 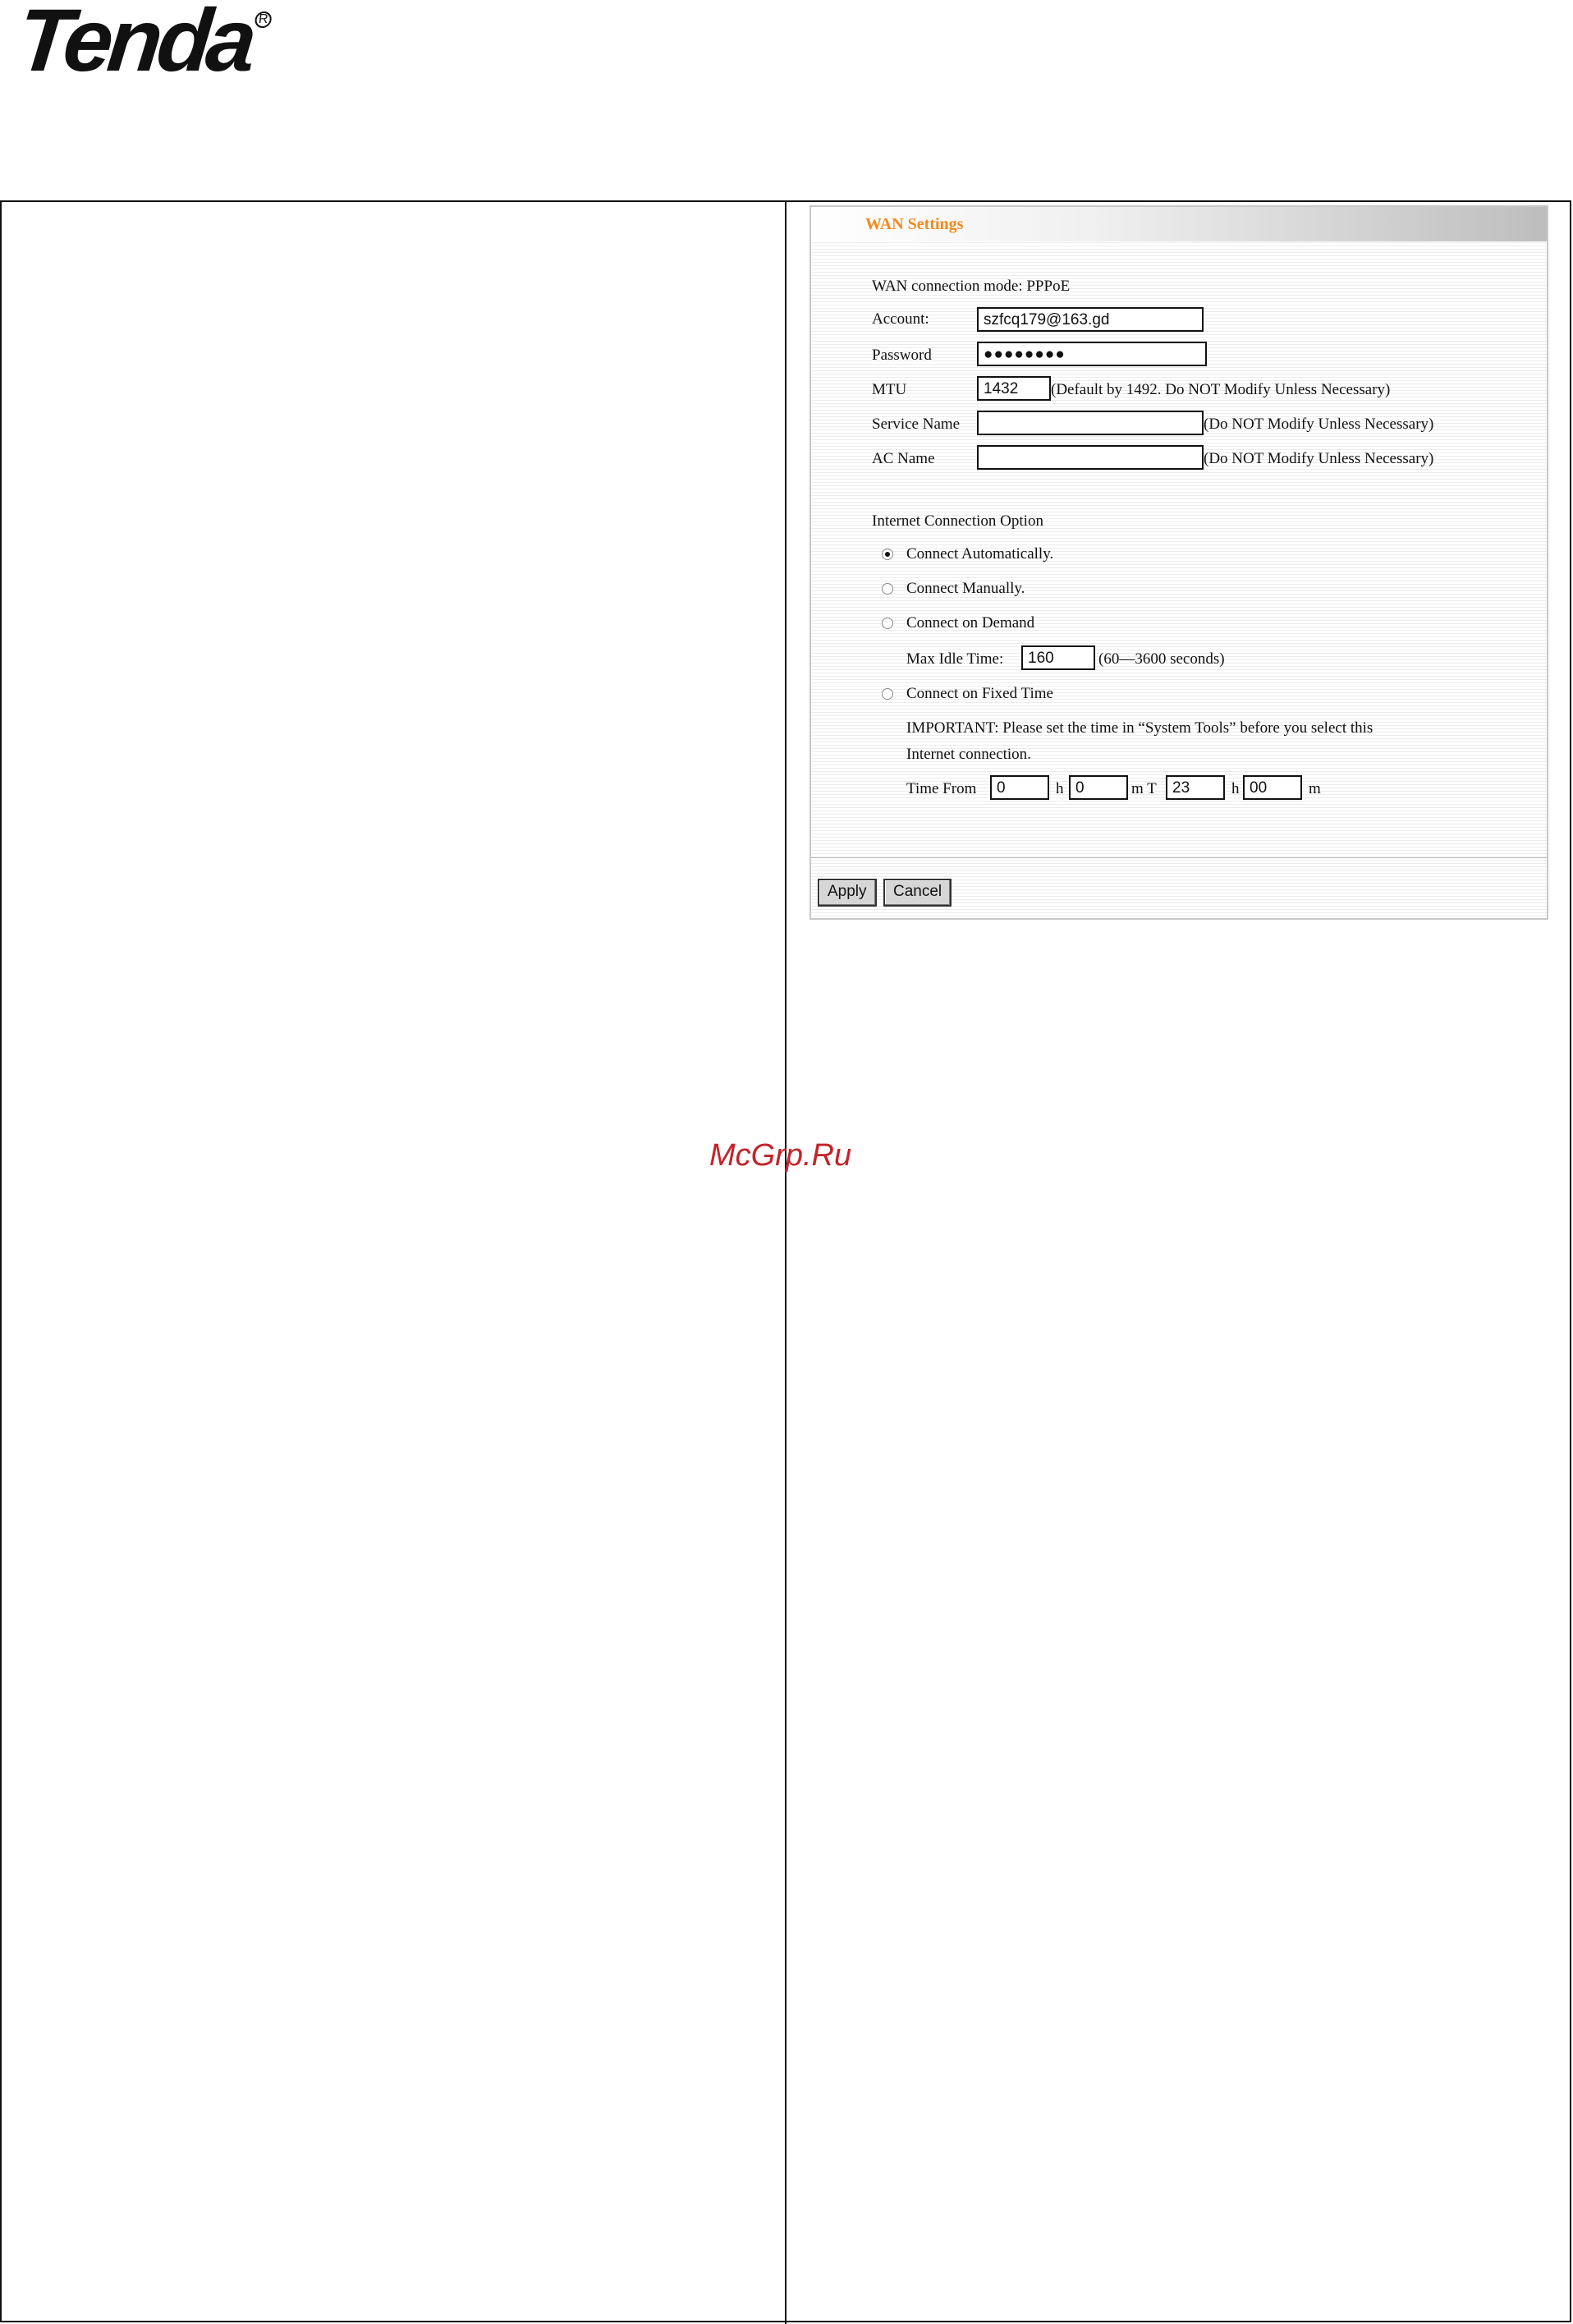 What do you see at coordinates (1195, 787) in the screenshot?
I see `time-to-hour-input: 23` at bounding box center [1195, 787].